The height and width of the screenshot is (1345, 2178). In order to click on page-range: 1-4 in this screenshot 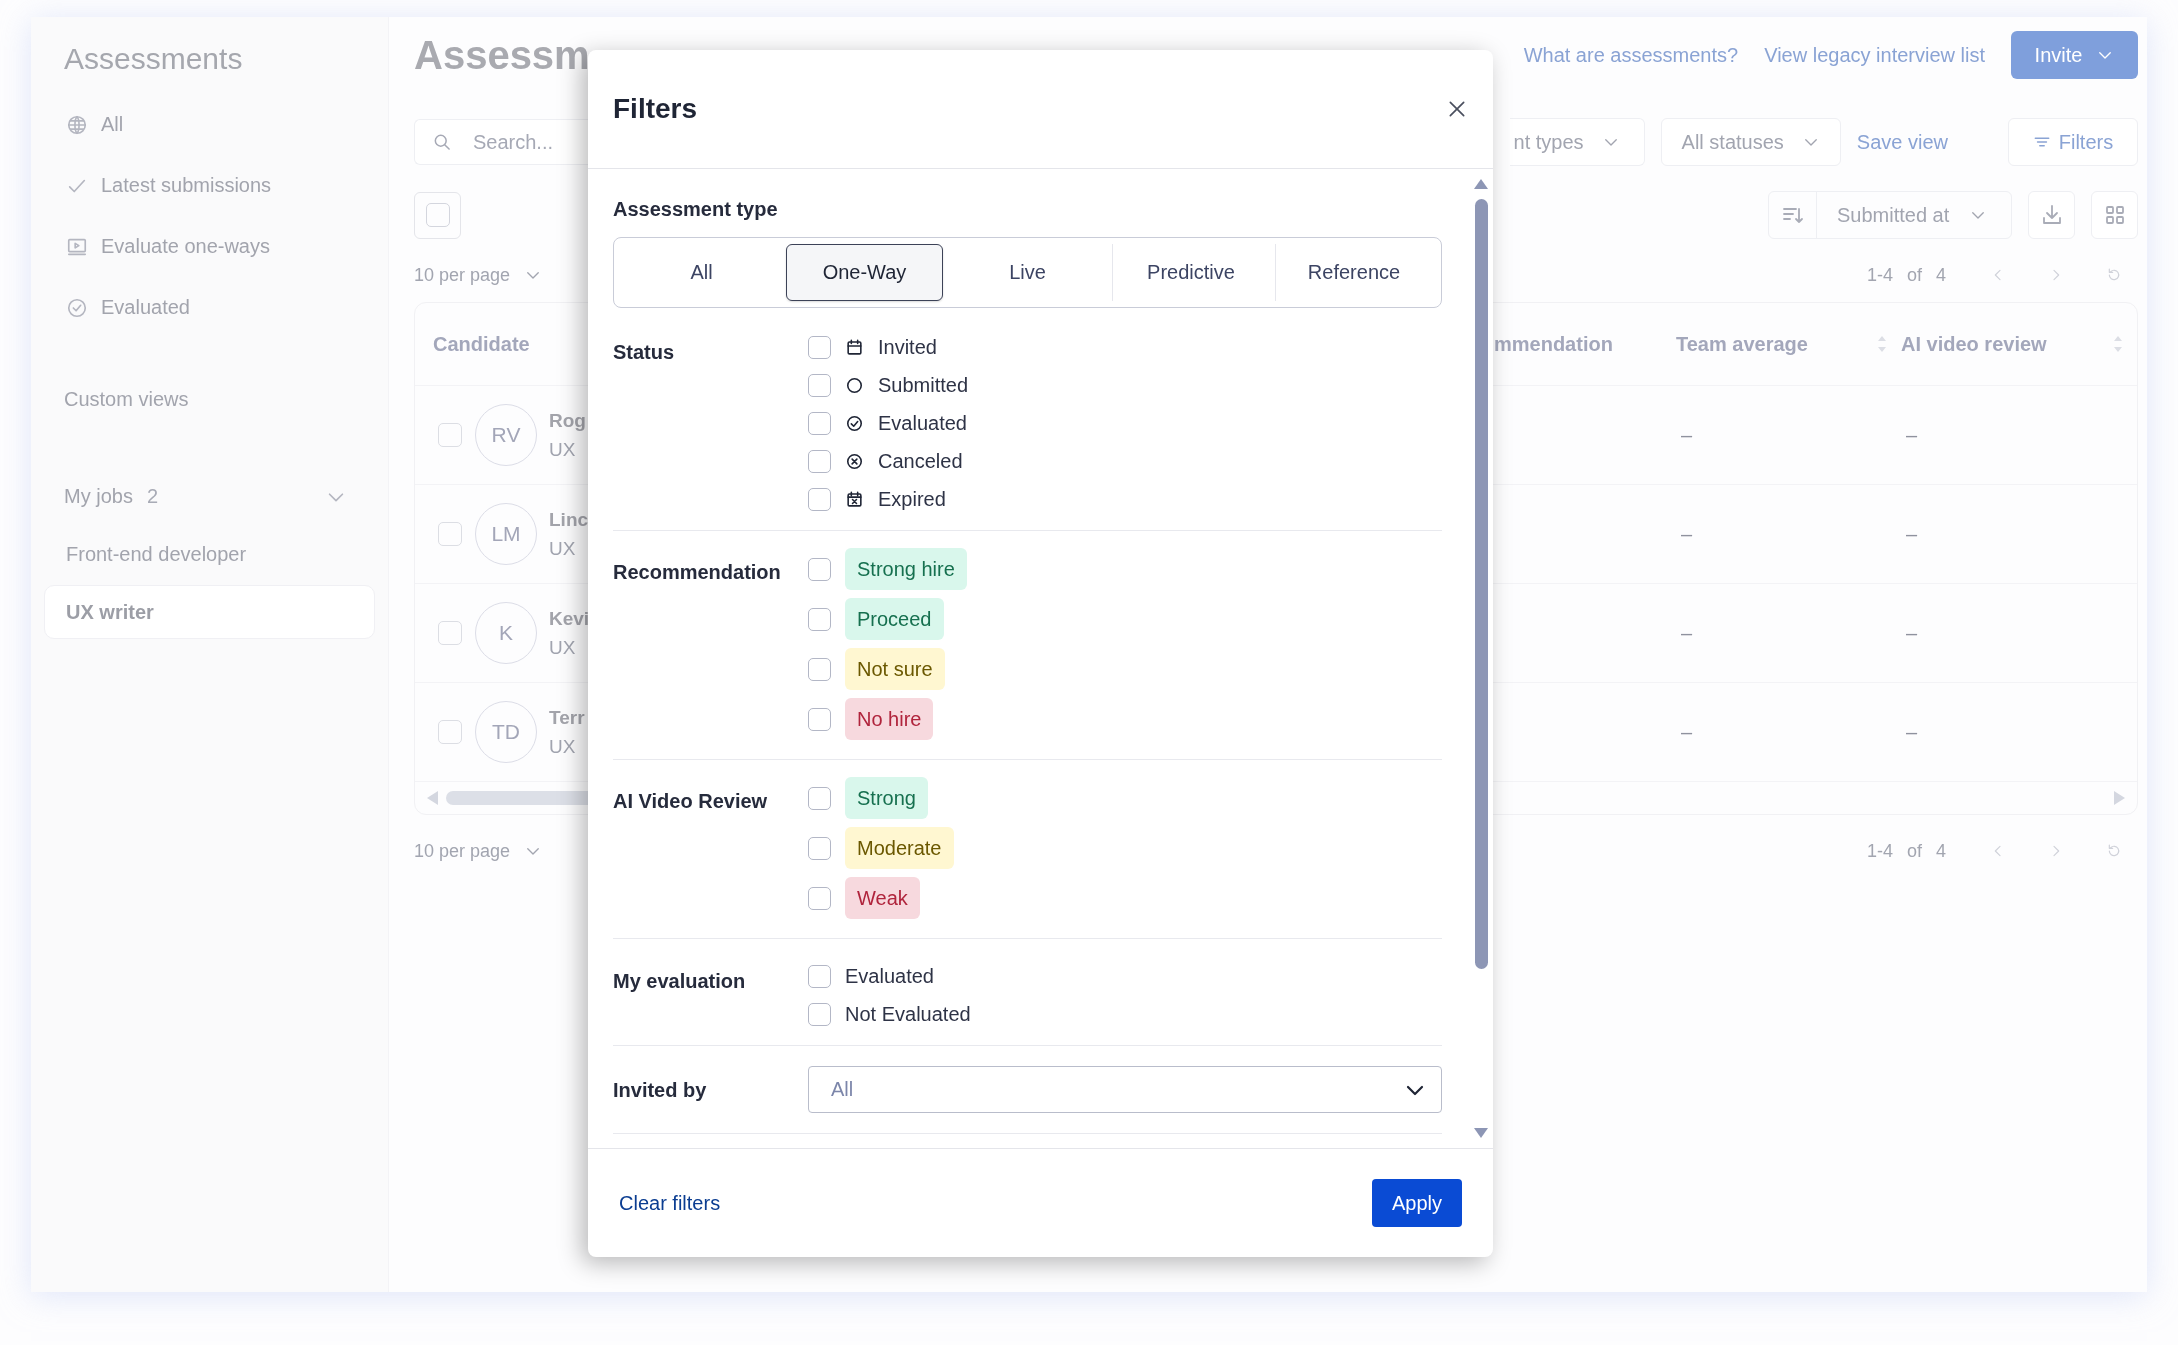, I will do `click(1879, 275)`.